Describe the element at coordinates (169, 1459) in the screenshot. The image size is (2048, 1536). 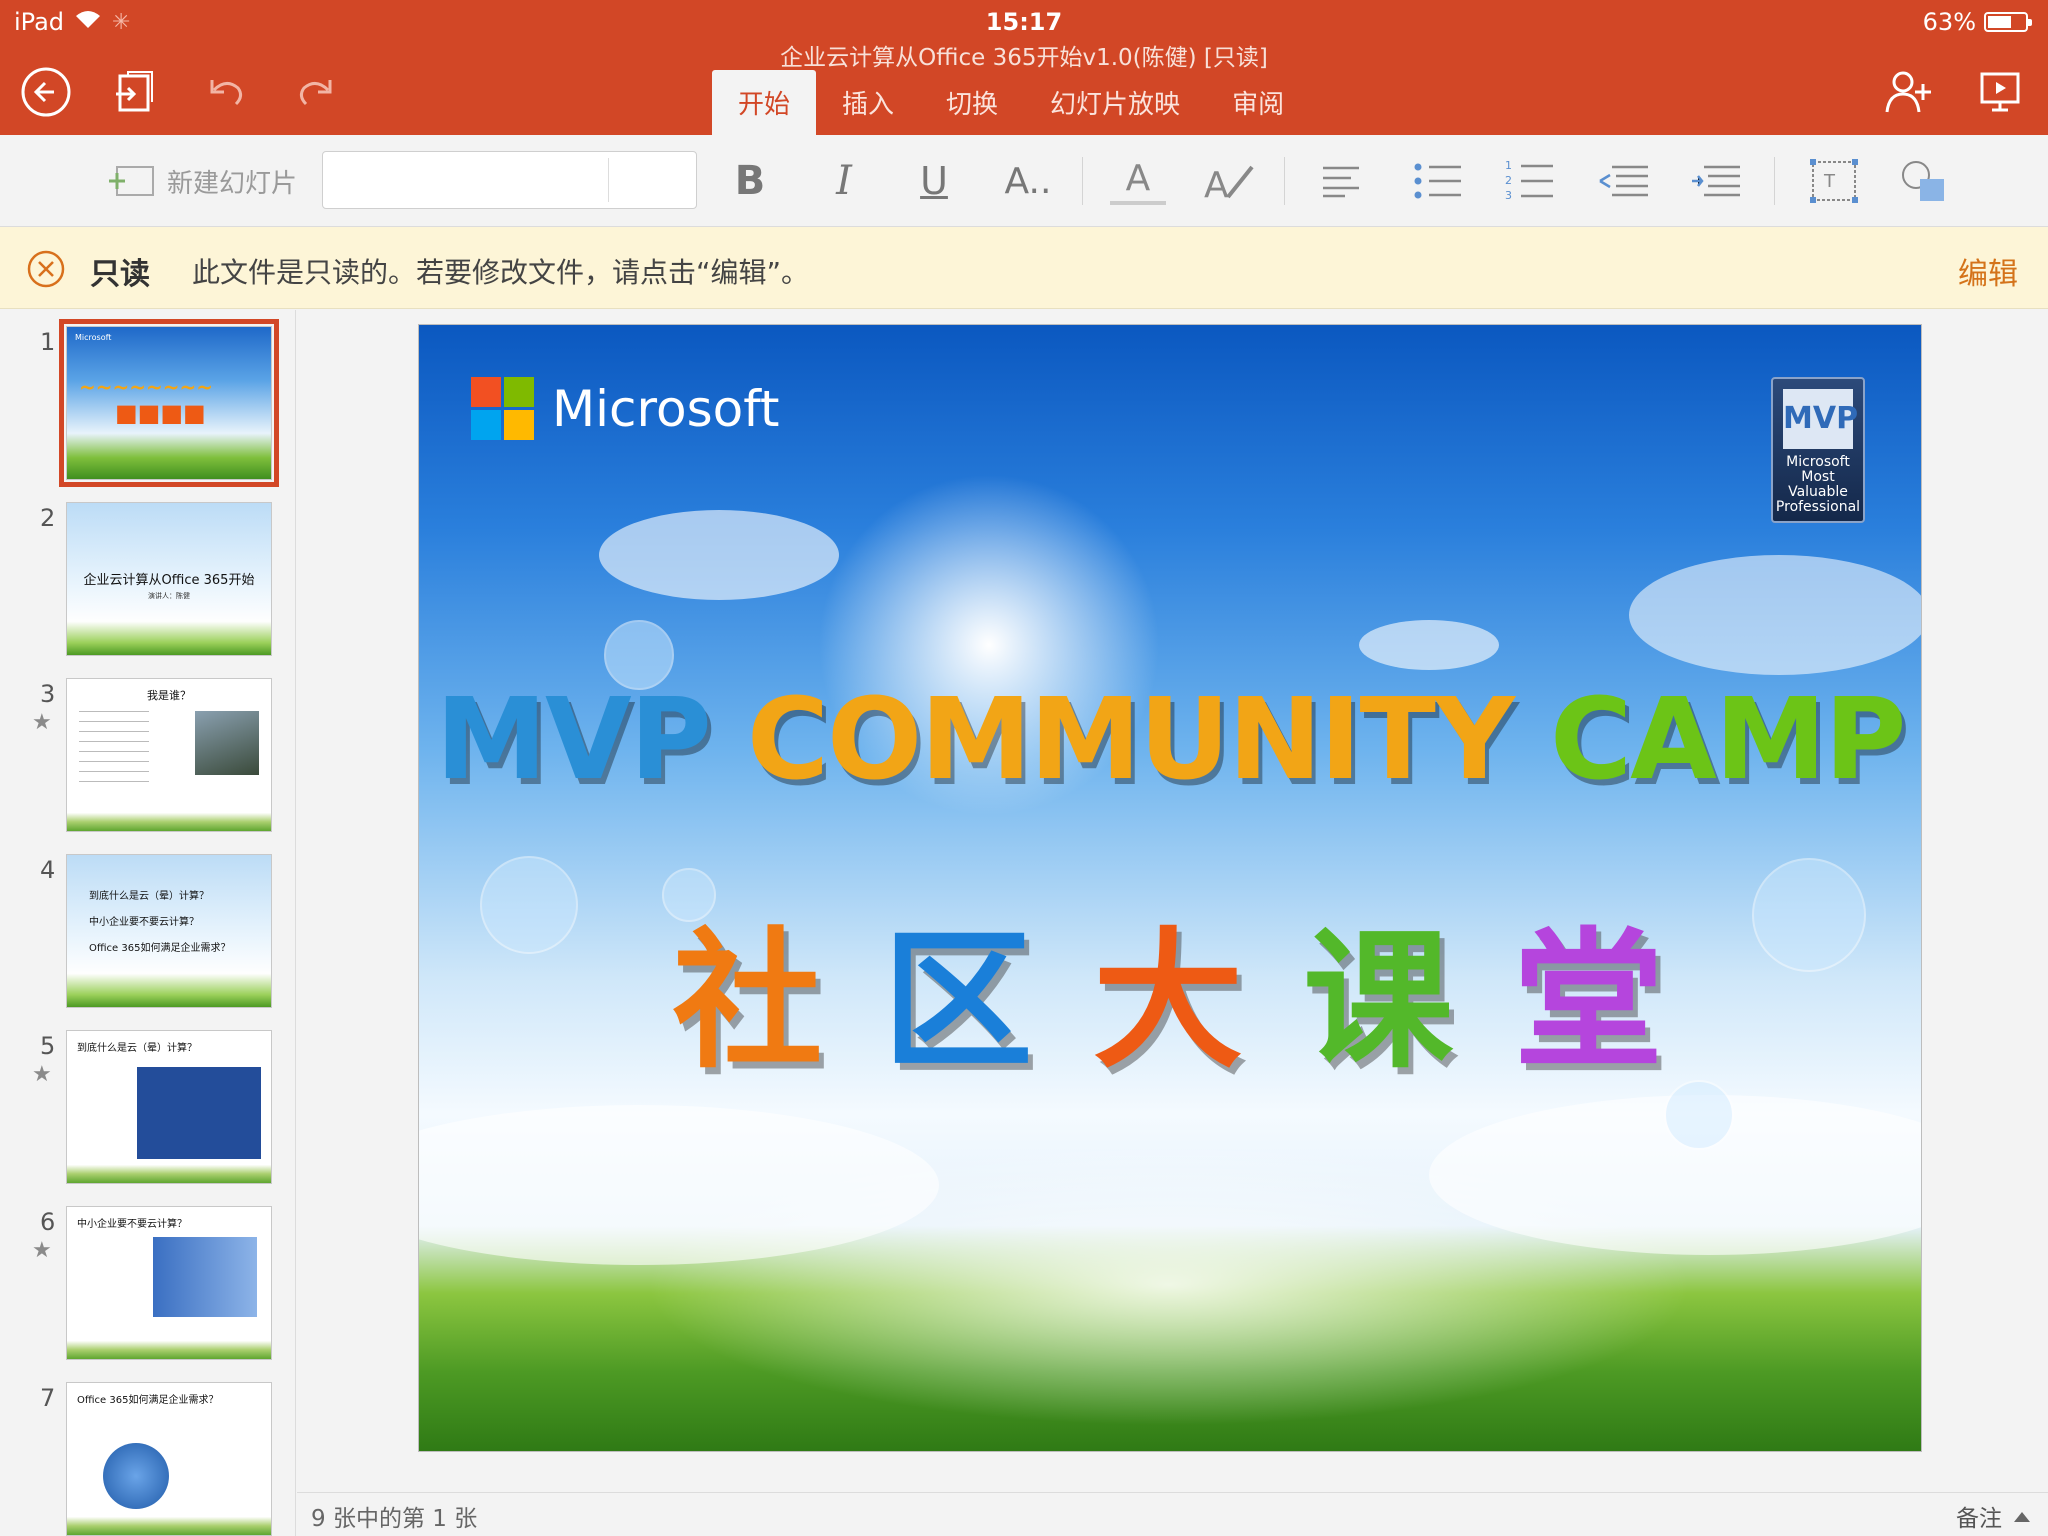
I see `slide-thumbnail-7: Office 365如何满足企业需求？` at that location.